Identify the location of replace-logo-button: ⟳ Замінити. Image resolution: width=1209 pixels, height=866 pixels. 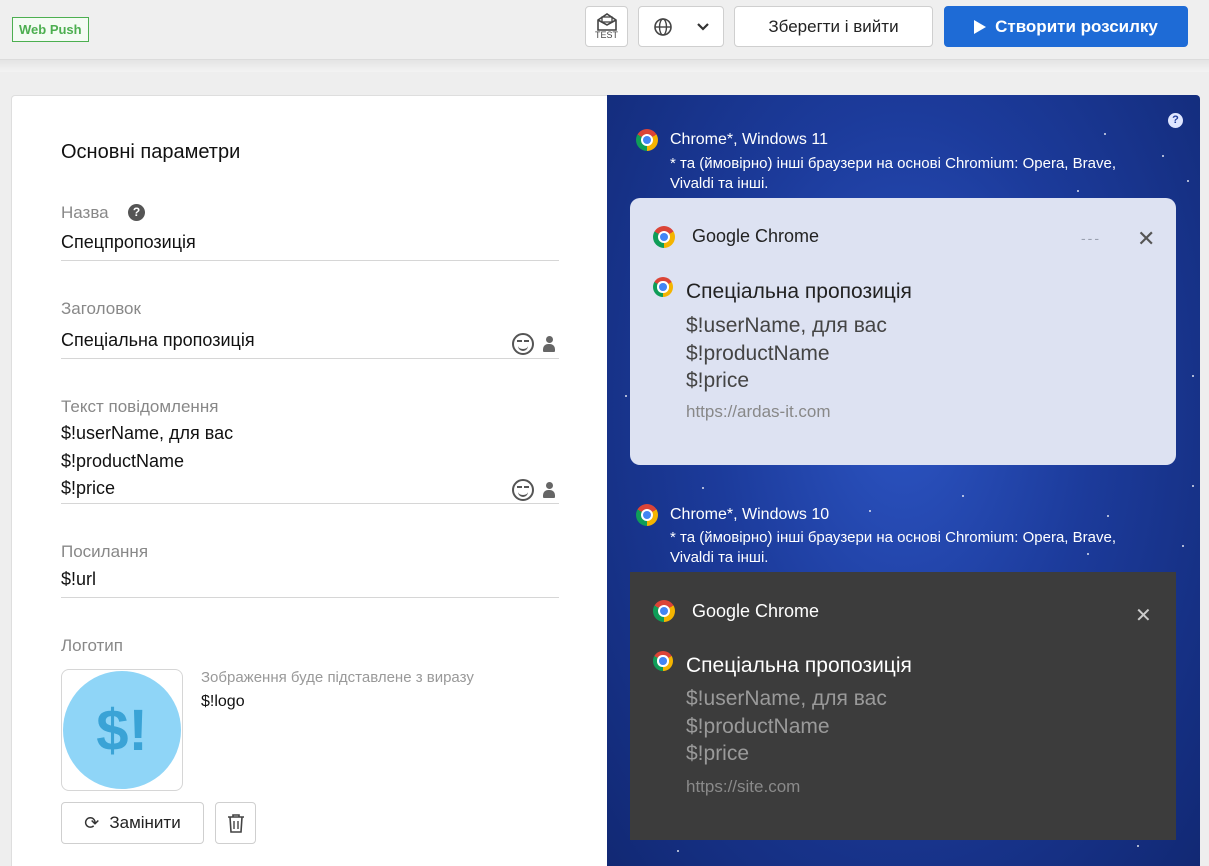
(132, 823).